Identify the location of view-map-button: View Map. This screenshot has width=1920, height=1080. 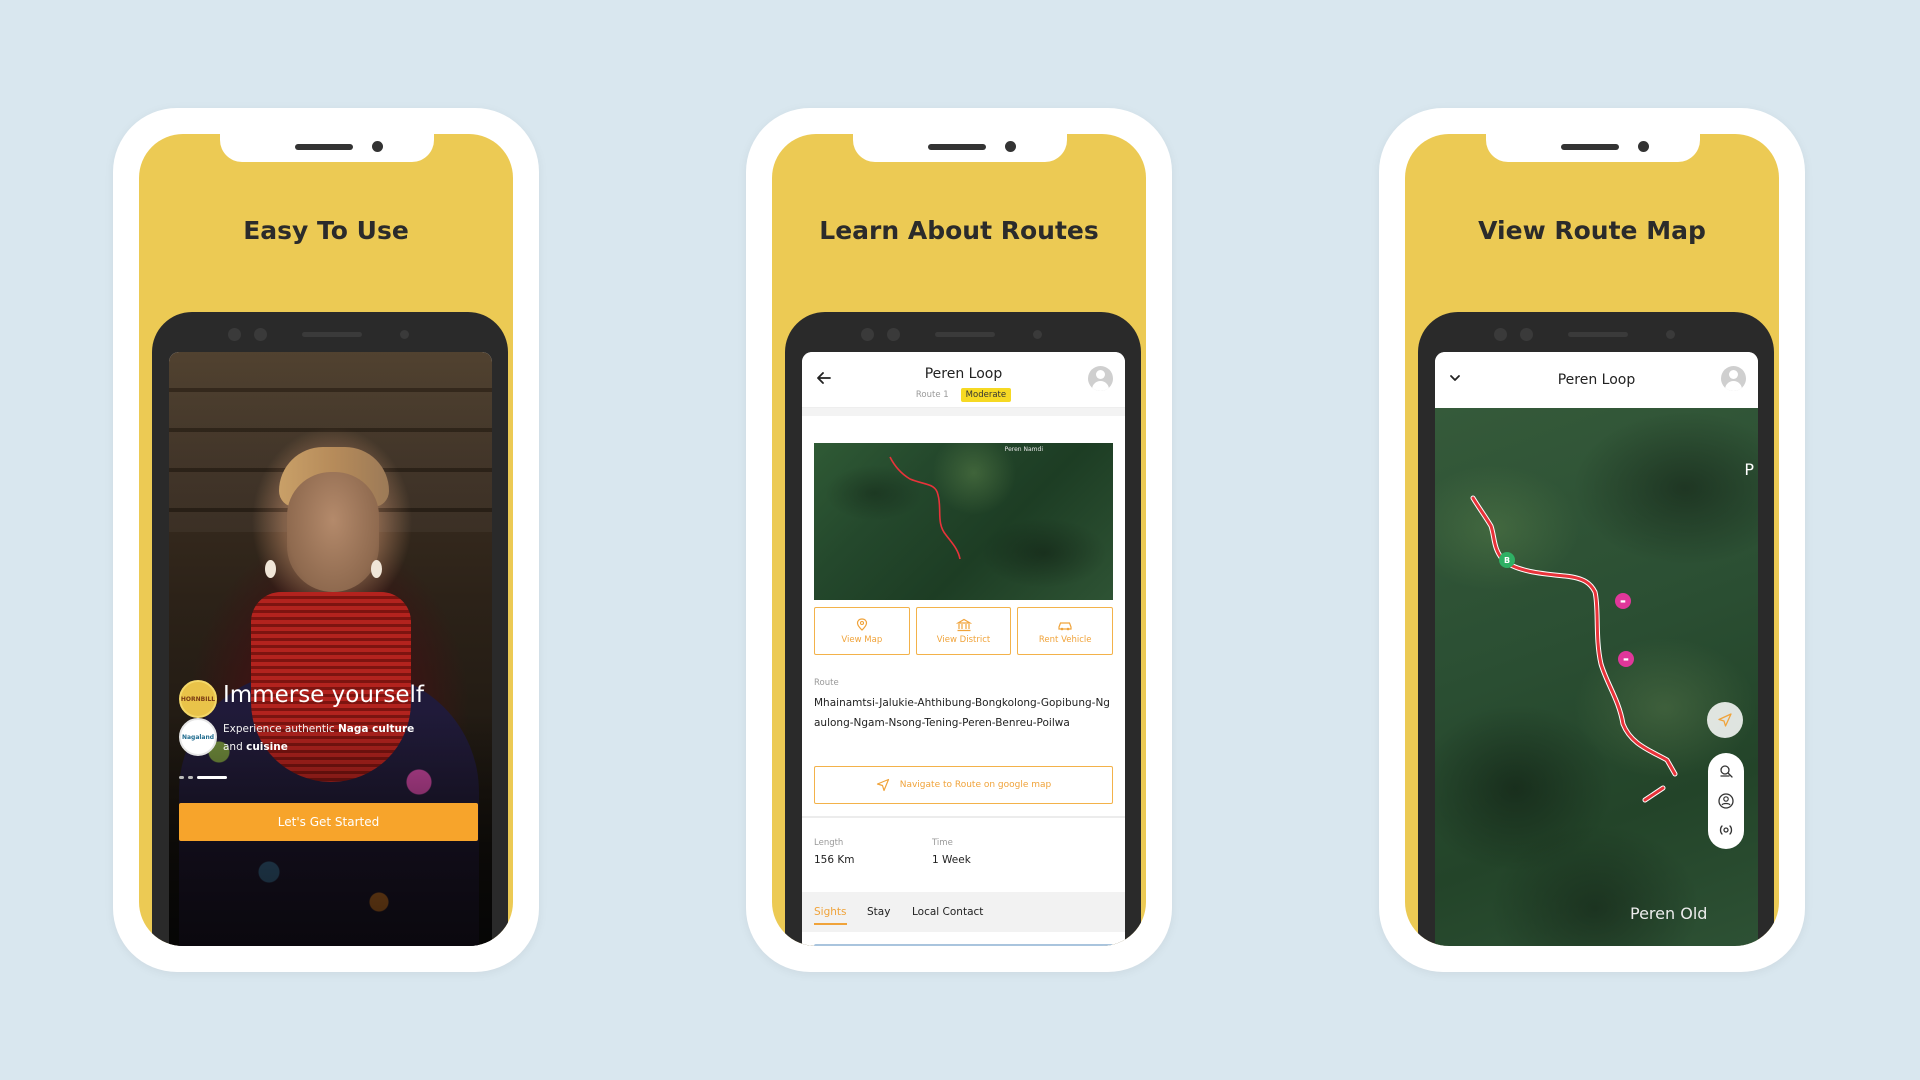
(862, 631).